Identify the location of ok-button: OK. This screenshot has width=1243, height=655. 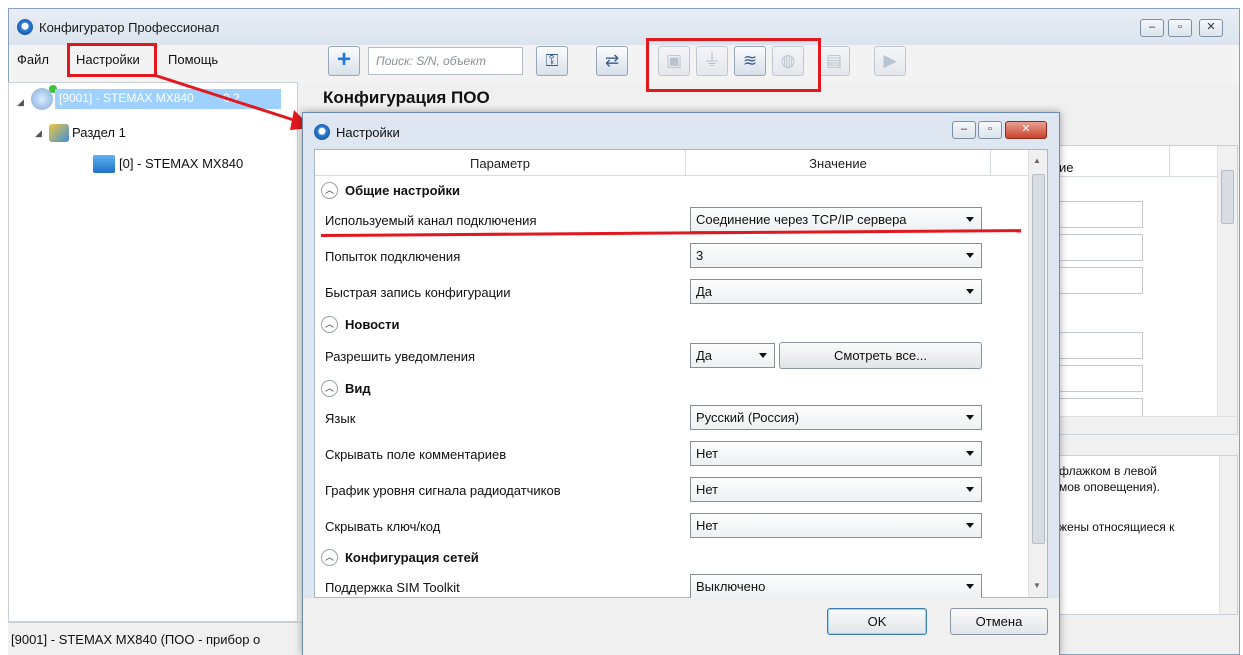
(877, 621).